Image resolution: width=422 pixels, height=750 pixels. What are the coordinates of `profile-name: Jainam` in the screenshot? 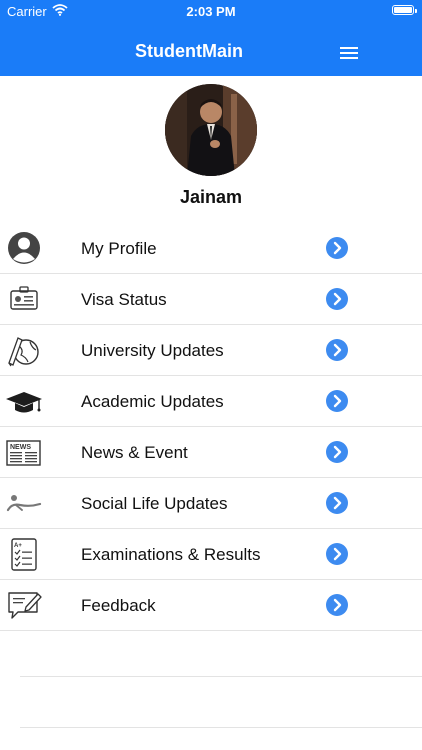 It's located at (211, 197).